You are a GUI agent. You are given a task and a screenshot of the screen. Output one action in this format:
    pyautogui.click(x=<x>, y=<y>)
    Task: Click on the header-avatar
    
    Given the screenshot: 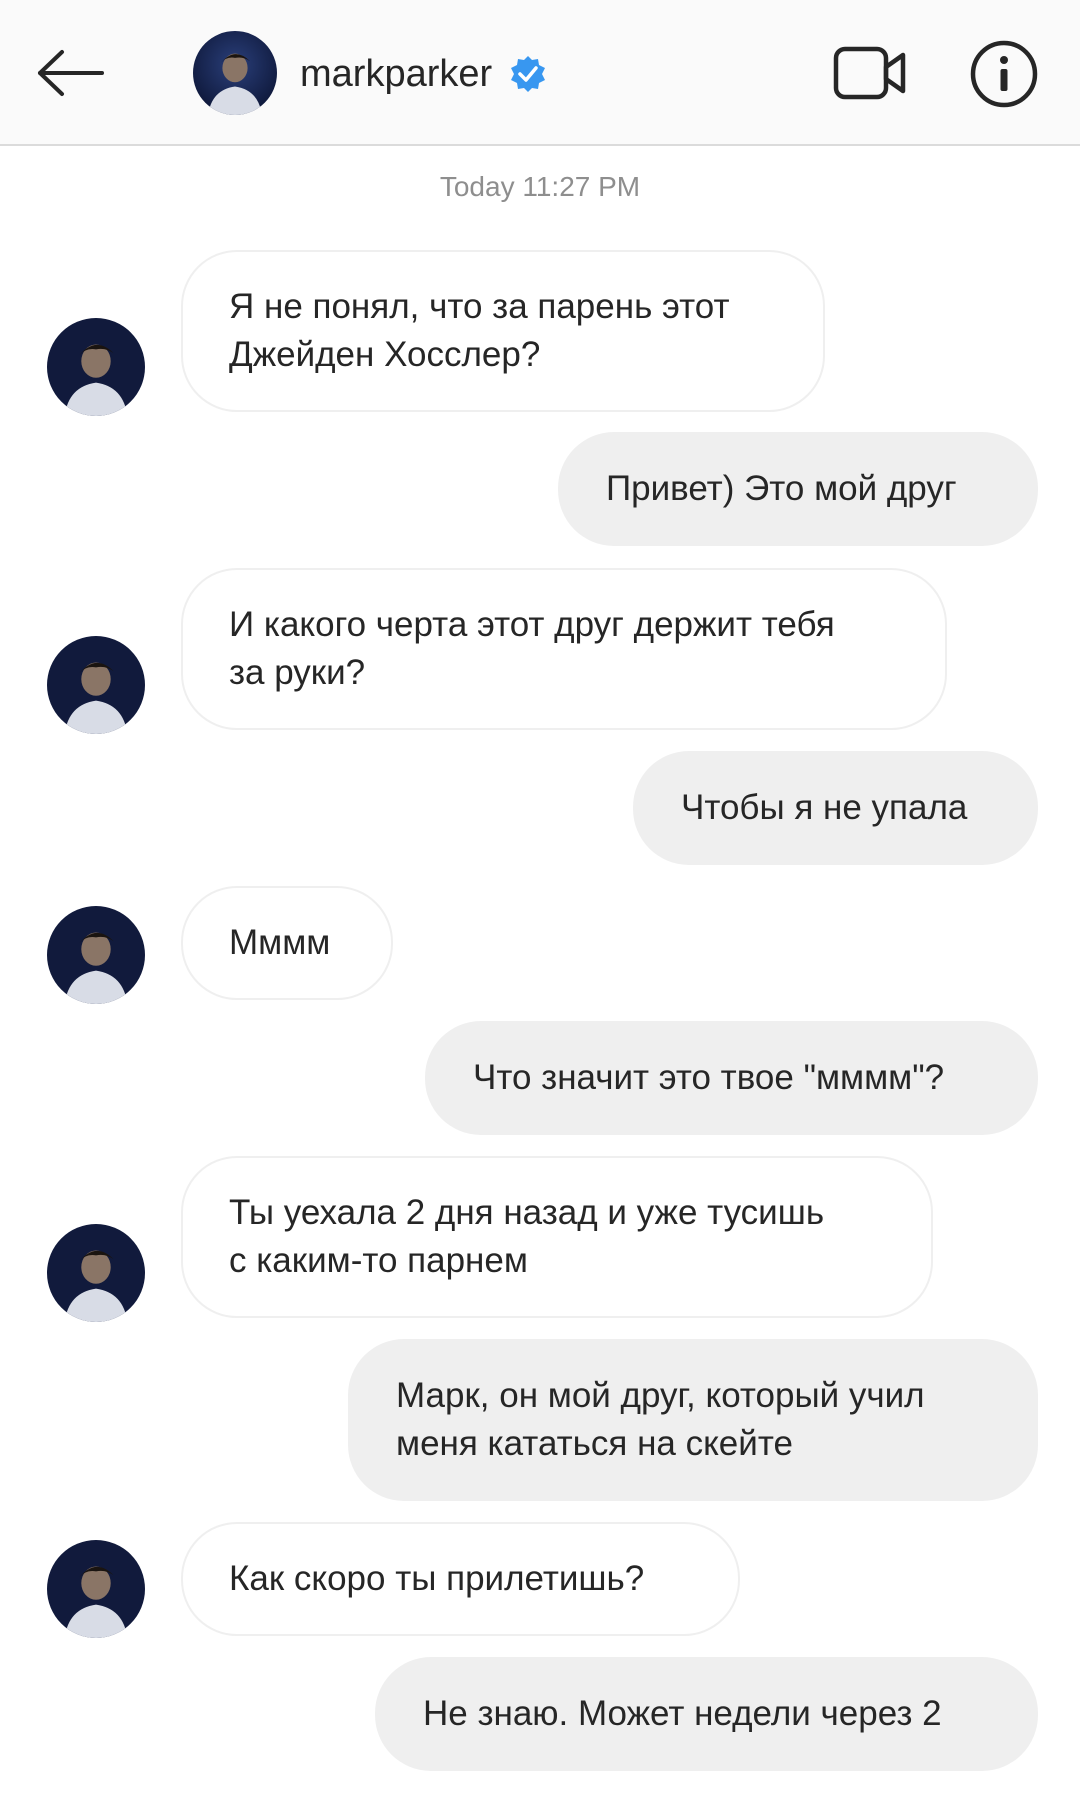 What is the action you would take?
    pyautogui.click(x=235, y=73)
    